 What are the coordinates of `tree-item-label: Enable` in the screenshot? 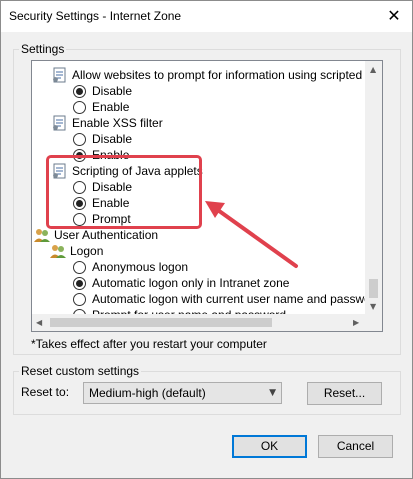 It's located at (111, 107).